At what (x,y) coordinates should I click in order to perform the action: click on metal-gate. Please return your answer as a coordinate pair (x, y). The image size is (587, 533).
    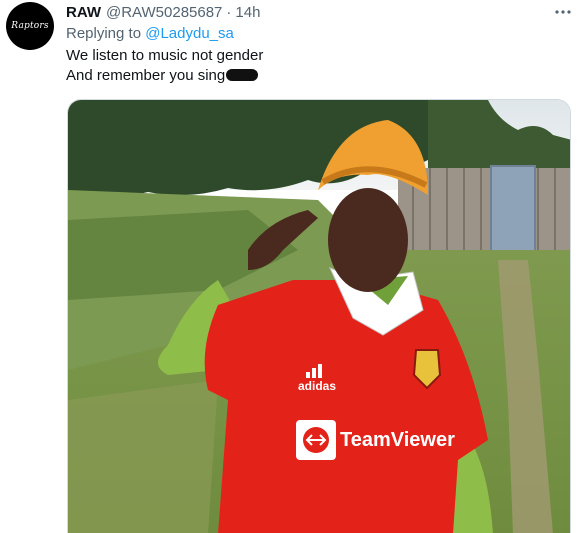
    Looking at the image, I should click on (513, 210).